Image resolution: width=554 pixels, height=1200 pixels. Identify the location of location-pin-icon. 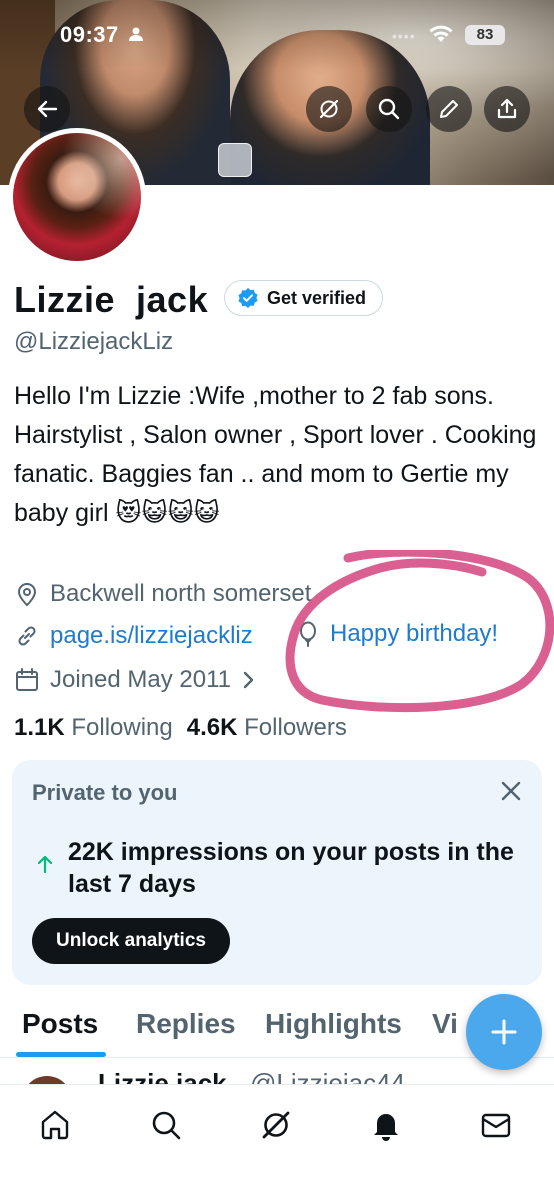
(27, 595).